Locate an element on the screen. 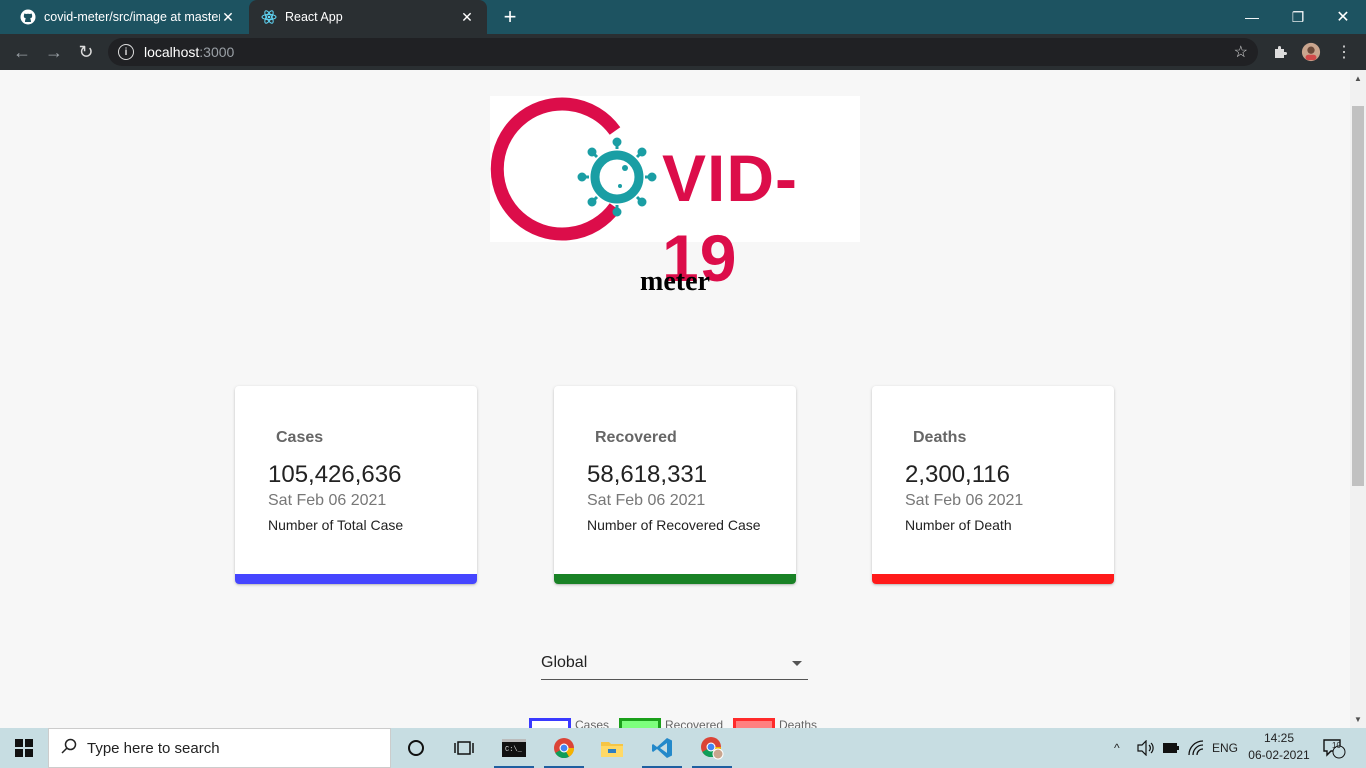  tab-title: covid-meter/src/image at master is located at coordinates (132, 17).